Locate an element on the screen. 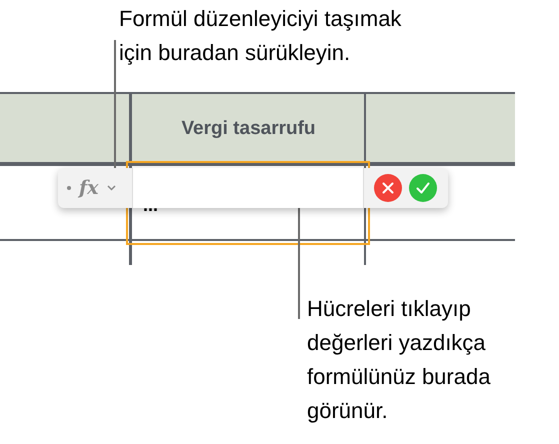 This screenshot has height=444, width=559. close-icon is located at coordinates (388, 188).